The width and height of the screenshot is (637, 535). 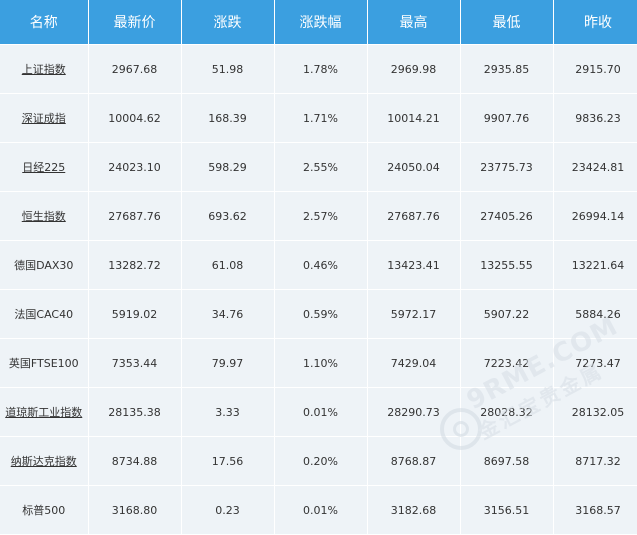 I want to click on high-cell: 13423.41, so click(x=414, y=265).